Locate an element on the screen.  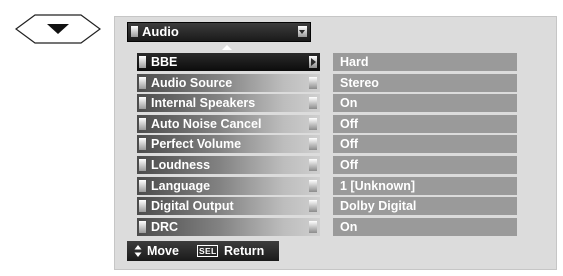
menu-item-digital-output: Digital Output Dolby Digital is located at coordinates (327, 207).